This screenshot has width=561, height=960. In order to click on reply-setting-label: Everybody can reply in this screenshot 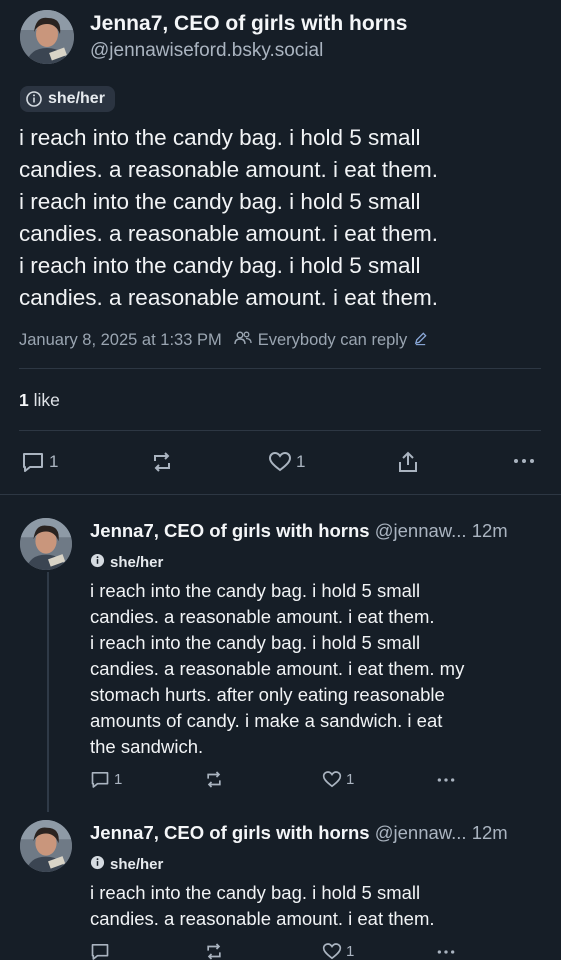, I will do `click(333, 340)`.